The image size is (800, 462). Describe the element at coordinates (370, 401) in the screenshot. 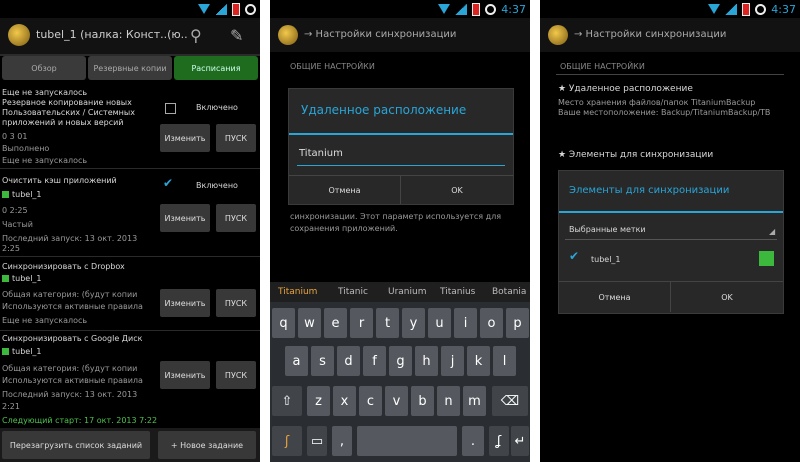

I see `key: c` at that location.